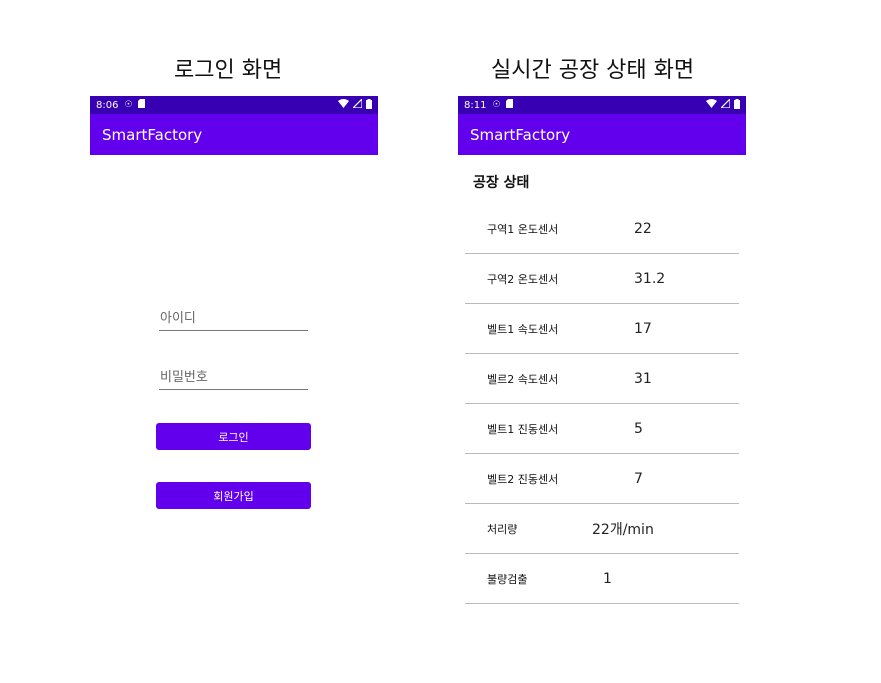 The image size is (881, 683). What do you see at coordinates (507, 579) in the screenshot?
I see `row-label: 불량검출` at bounding box center [507, 579].